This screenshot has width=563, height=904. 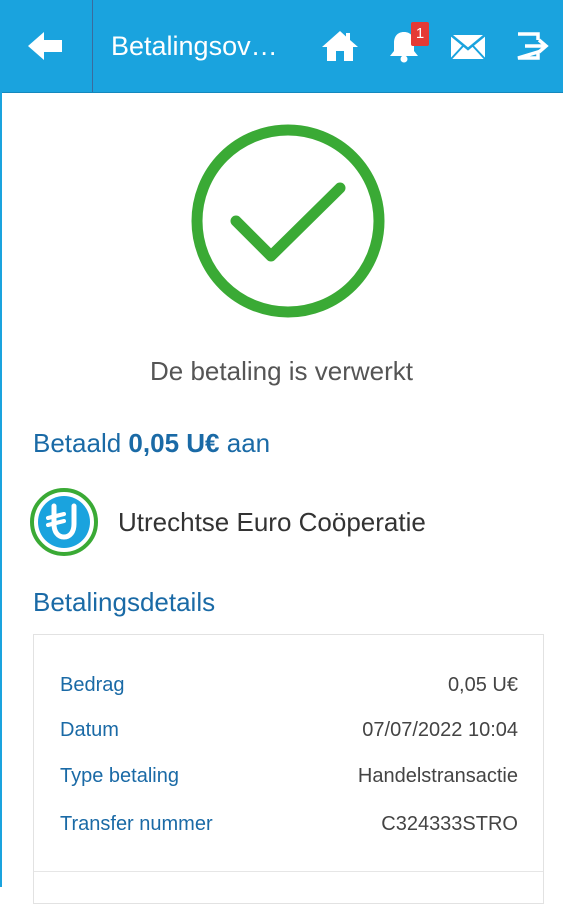 What do you see at coordinates (92, 685) in the screenshot?
I see `detail-label: Bedrag` at bounding box center [92, 685].